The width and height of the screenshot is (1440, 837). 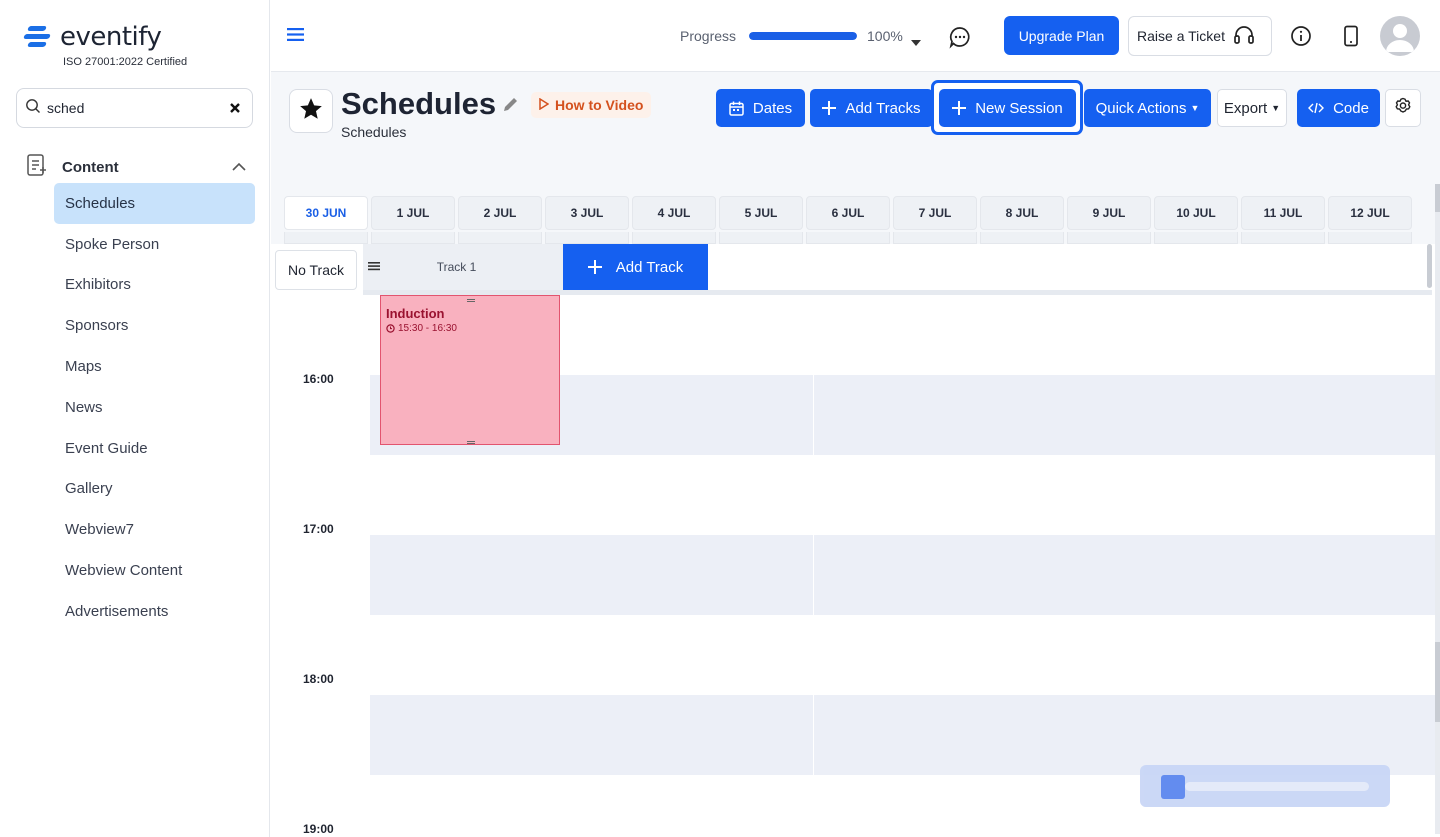 I want to click on date-tab-6-jul: 6 JUL, so click(x=848, y=213).